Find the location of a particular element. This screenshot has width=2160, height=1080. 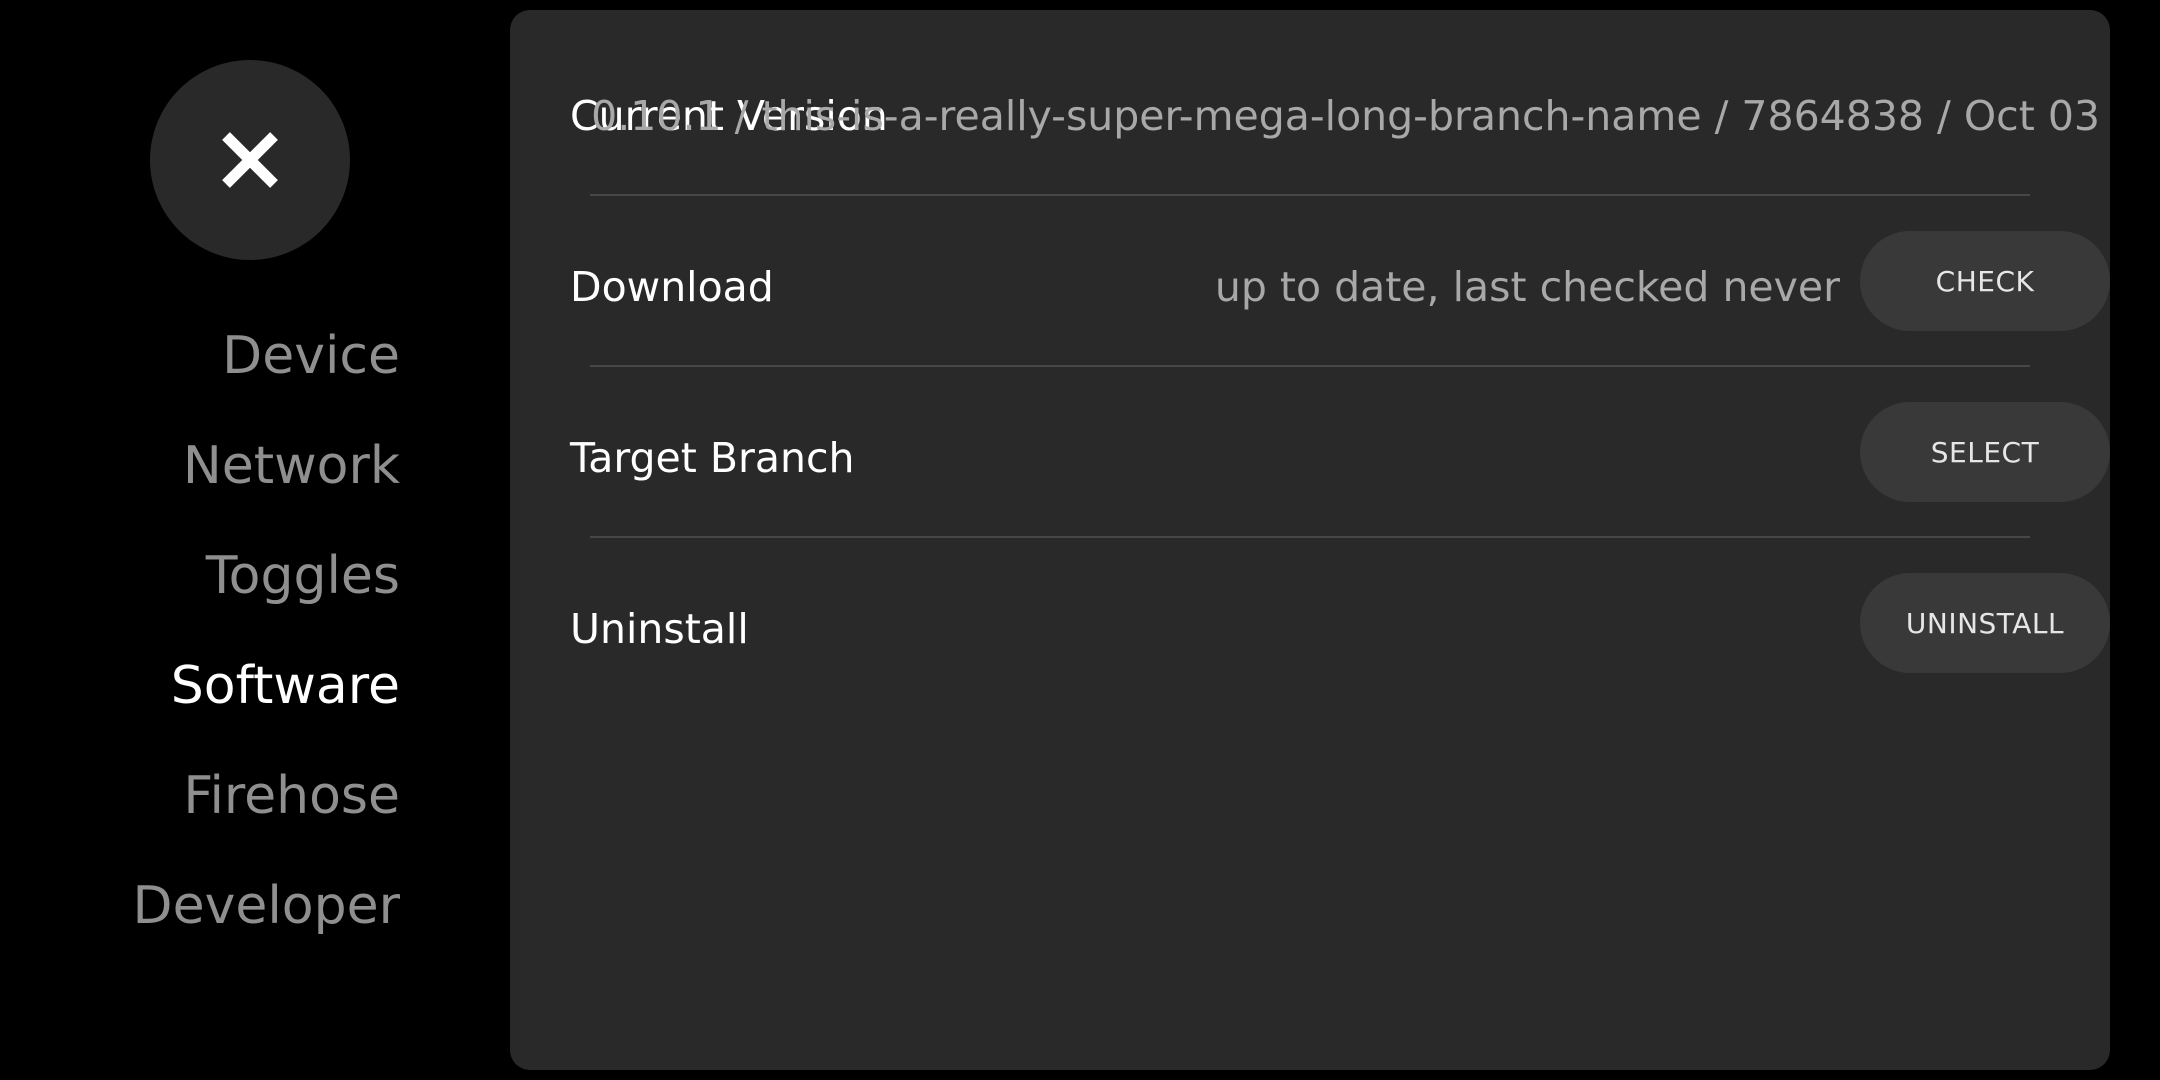

sidebar-item-firehose: Firehose is located at coordinates (291, 796).